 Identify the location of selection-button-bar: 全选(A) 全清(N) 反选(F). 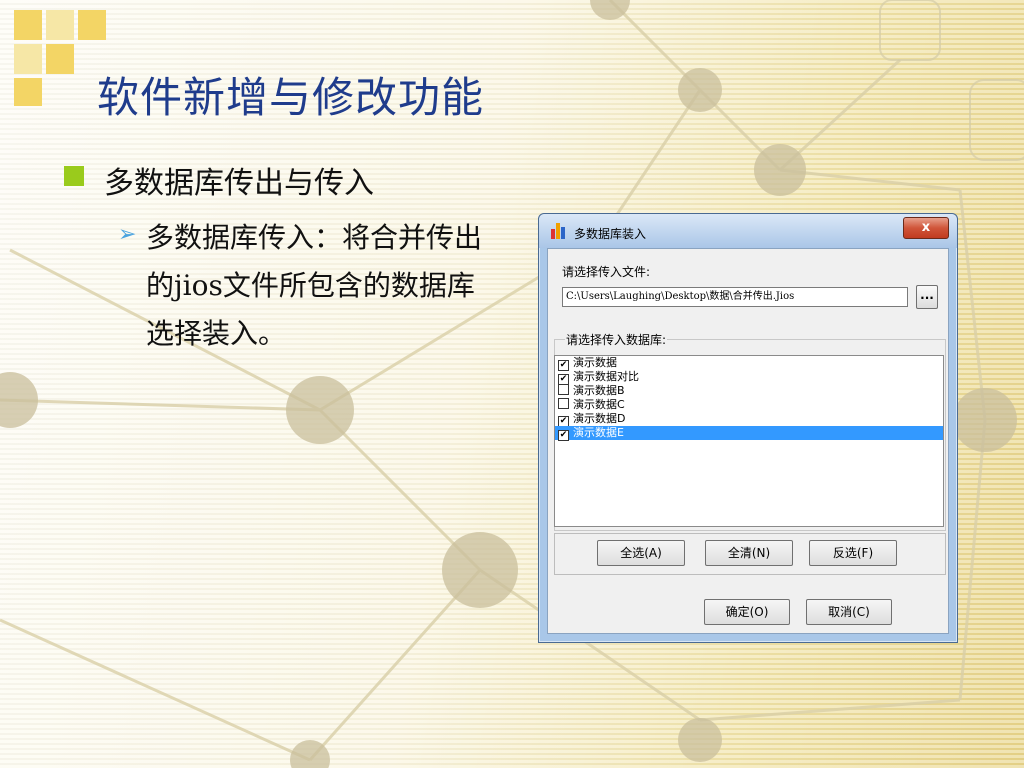
(750, 554).